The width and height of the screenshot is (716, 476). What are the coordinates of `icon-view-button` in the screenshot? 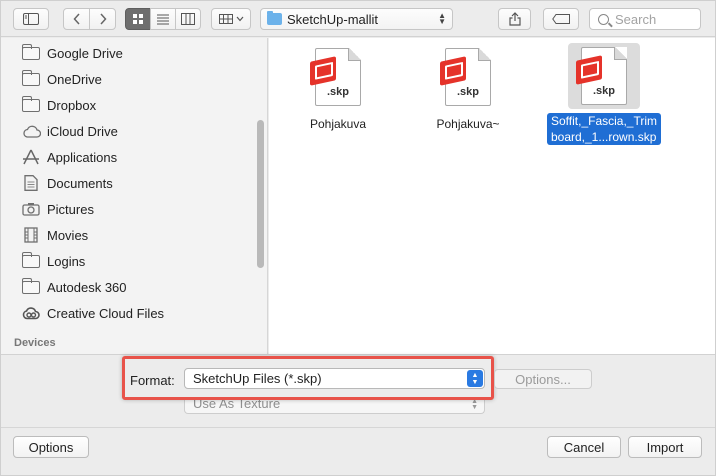 It's located at (138, 19).